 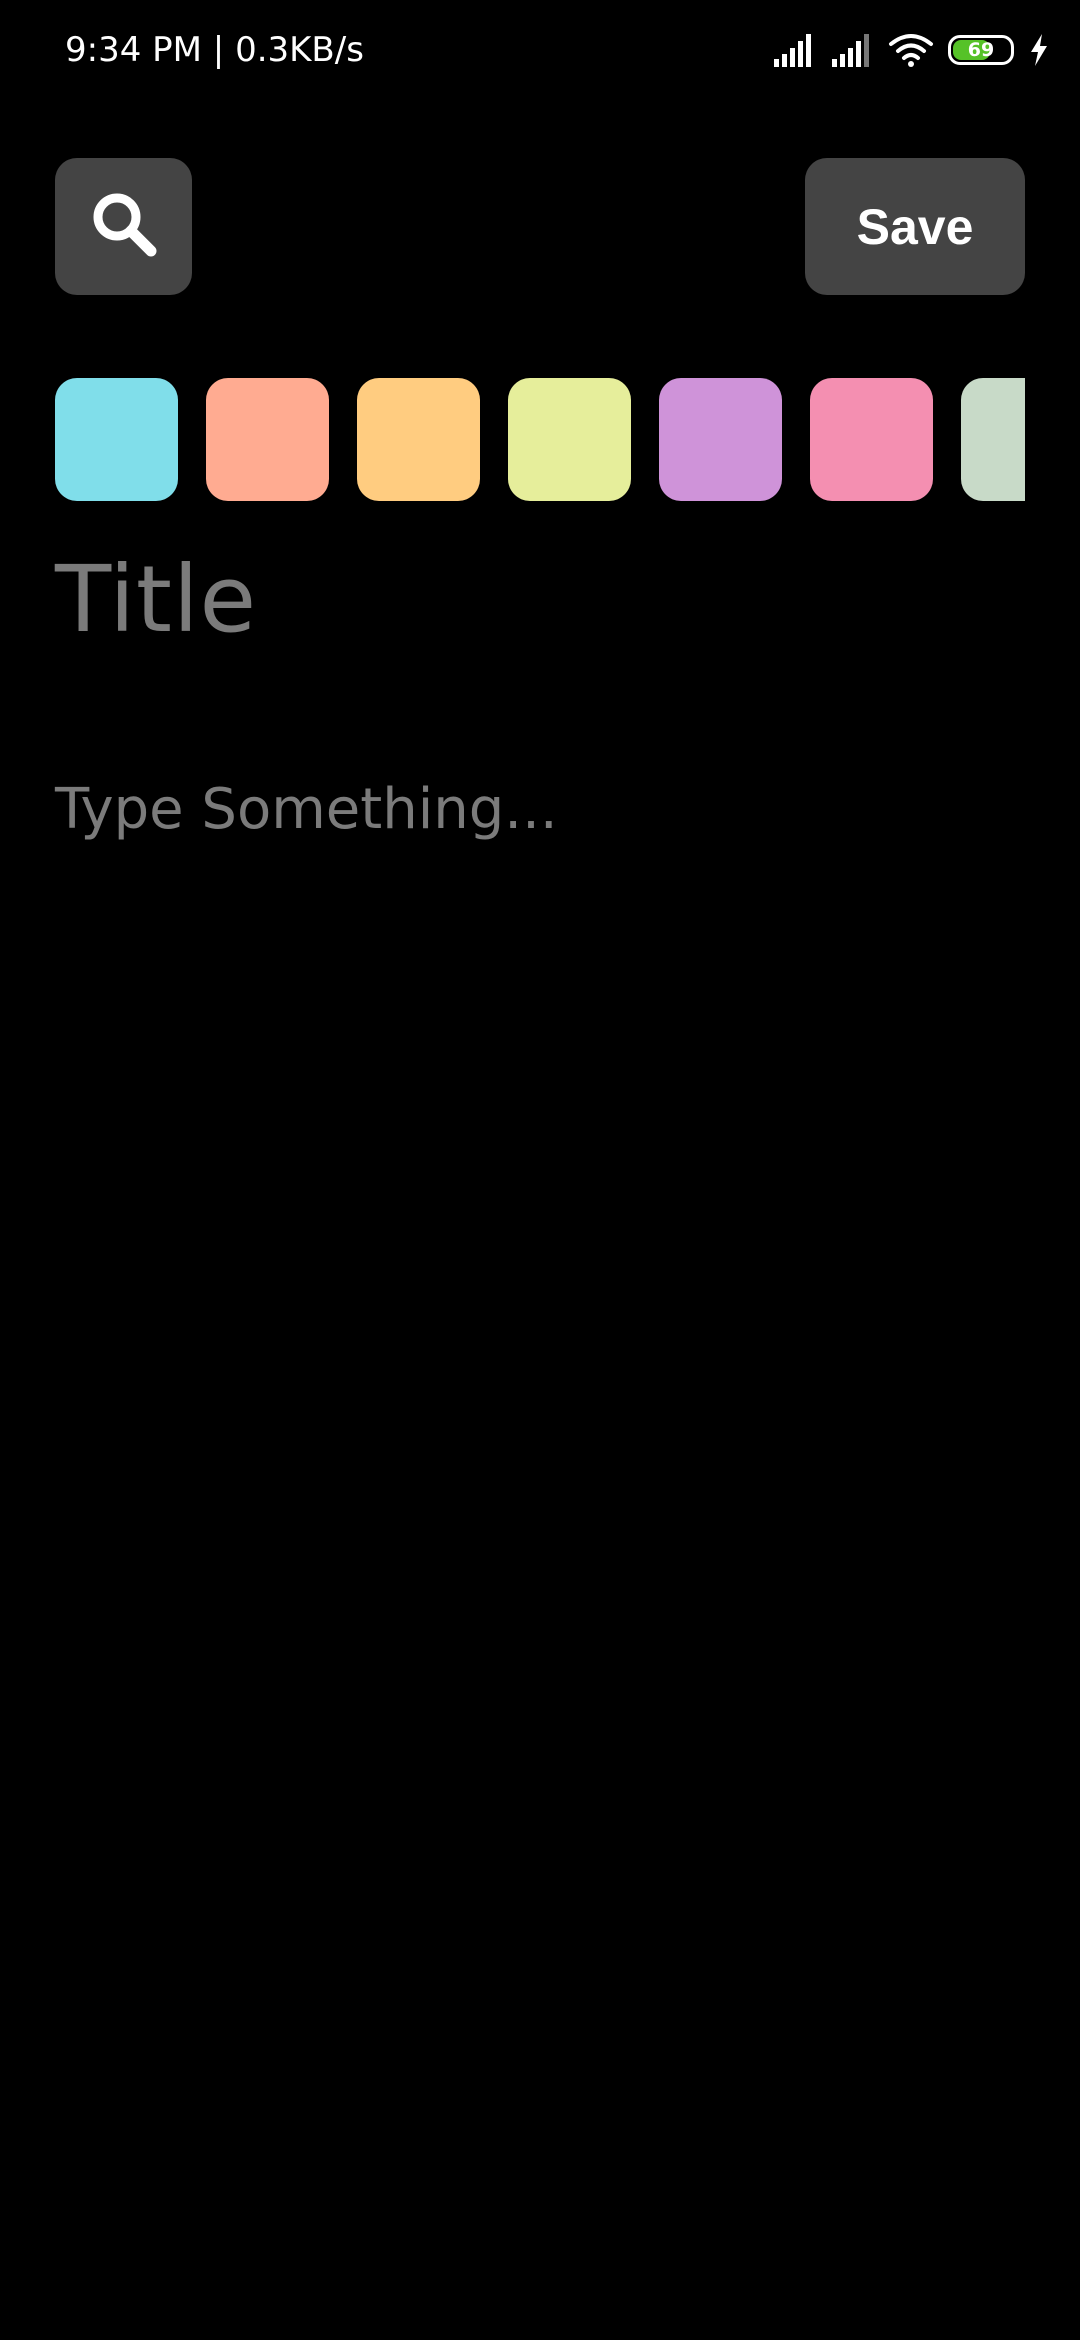 I want to click on battery-icon: 69, so click(x=981, y=50).